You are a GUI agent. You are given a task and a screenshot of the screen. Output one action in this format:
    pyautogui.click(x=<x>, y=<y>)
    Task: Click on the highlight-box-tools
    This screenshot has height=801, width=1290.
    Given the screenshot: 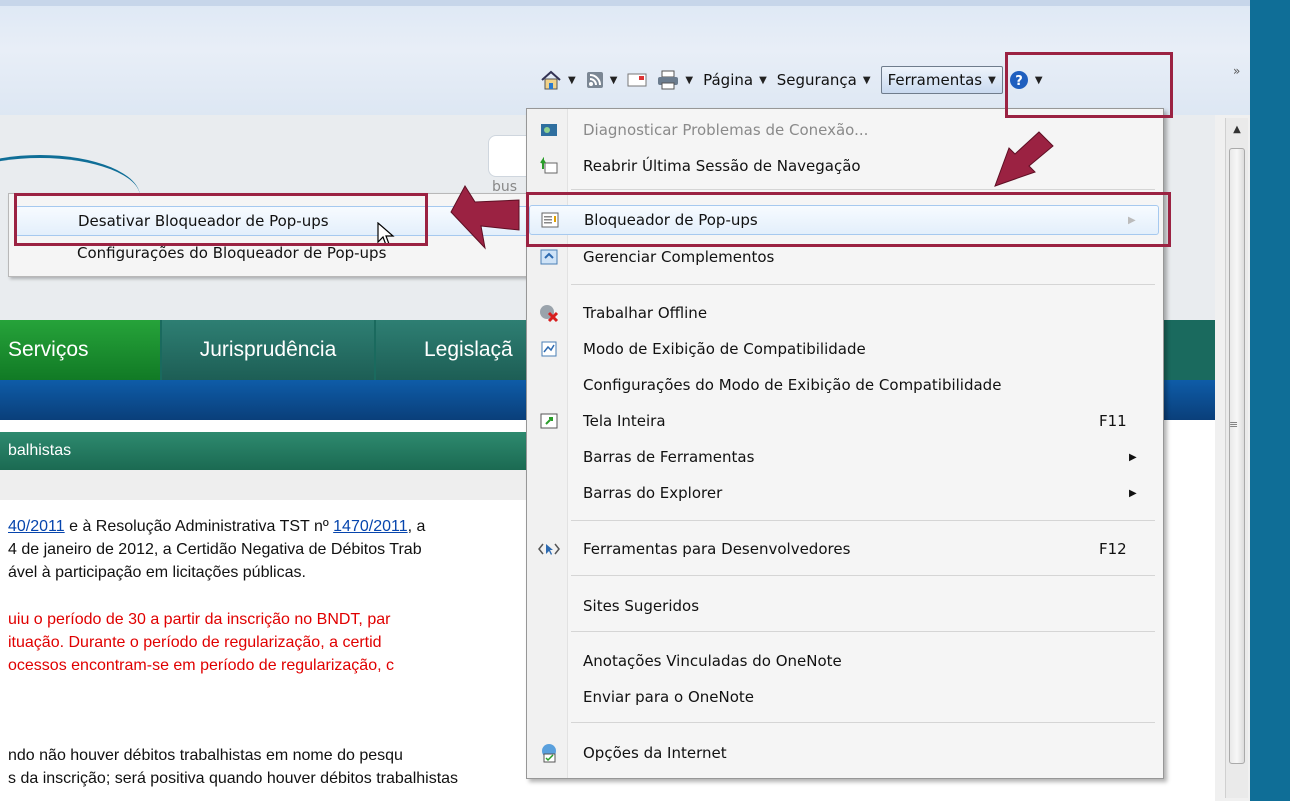 What is the action you would take?
    pyautogui.click(x=1089, y=85)
    